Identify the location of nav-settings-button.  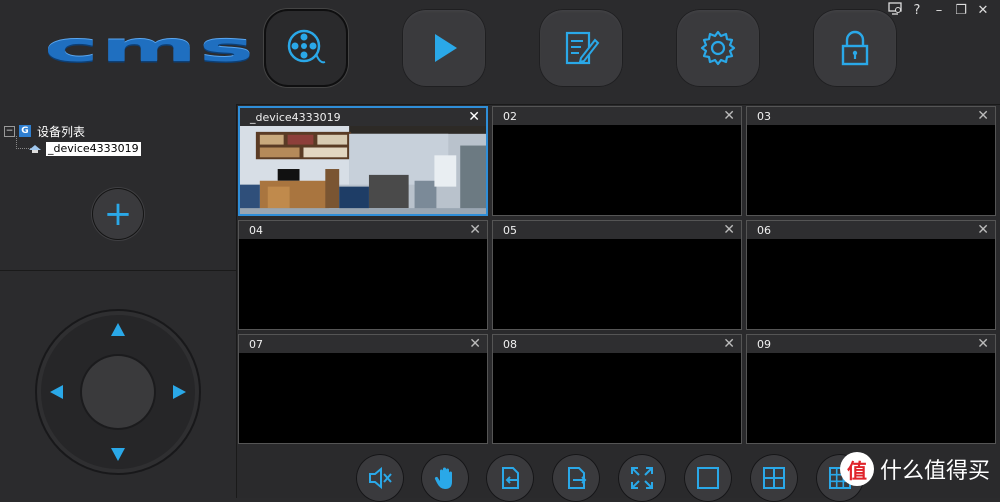
(718, 48).